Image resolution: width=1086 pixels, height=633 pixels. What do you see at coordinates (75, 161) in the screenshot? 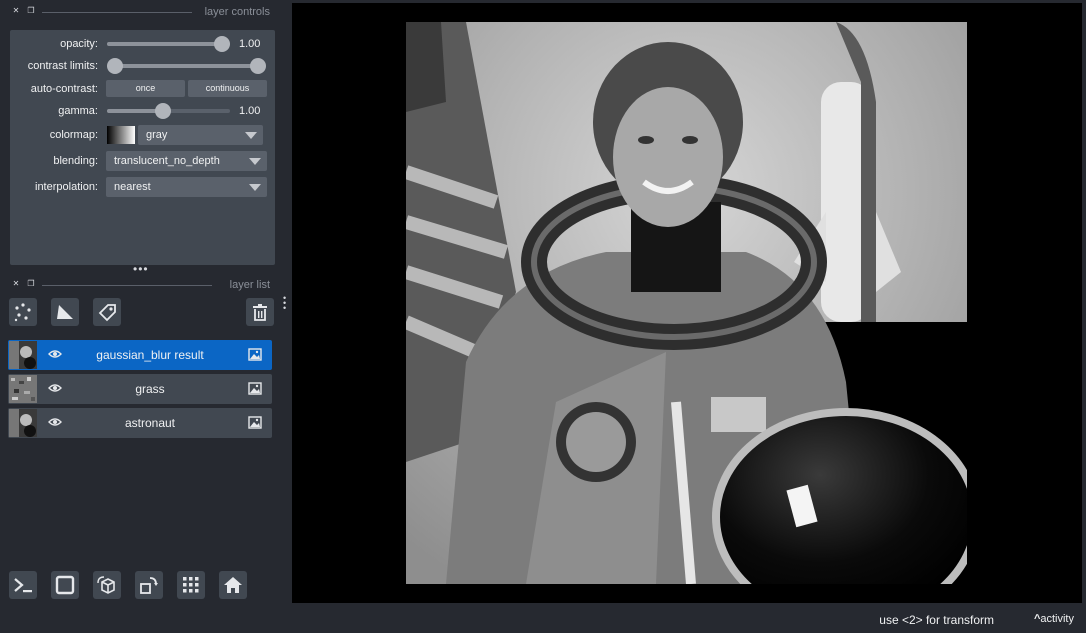
I see `blending-label: blending:` at bounding box center [75, 161].